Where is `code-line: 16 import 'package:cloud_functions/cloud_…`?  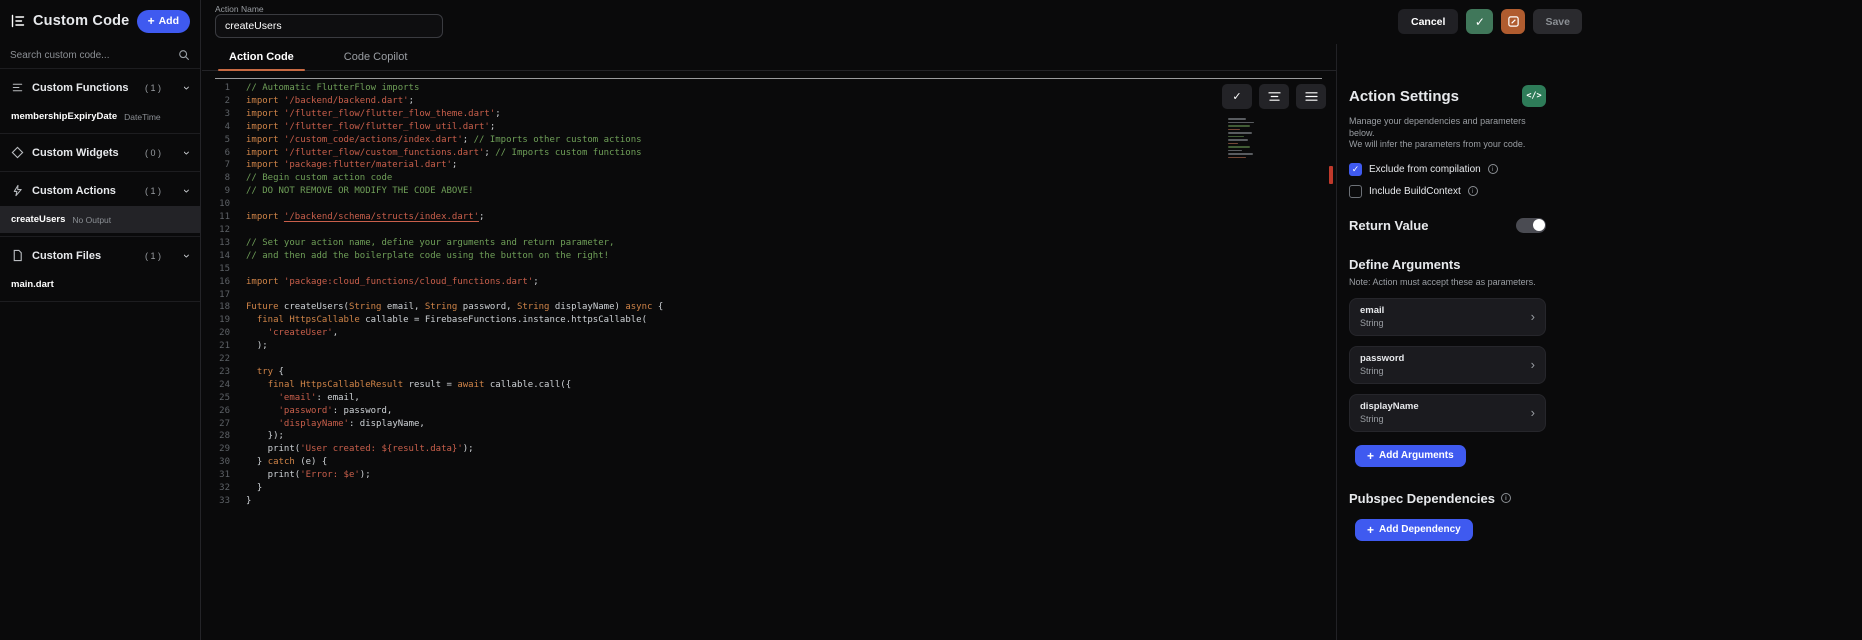
code-line: 16 import 'package:cloud_functions/cloud_… is located at coordinates (769, 282).